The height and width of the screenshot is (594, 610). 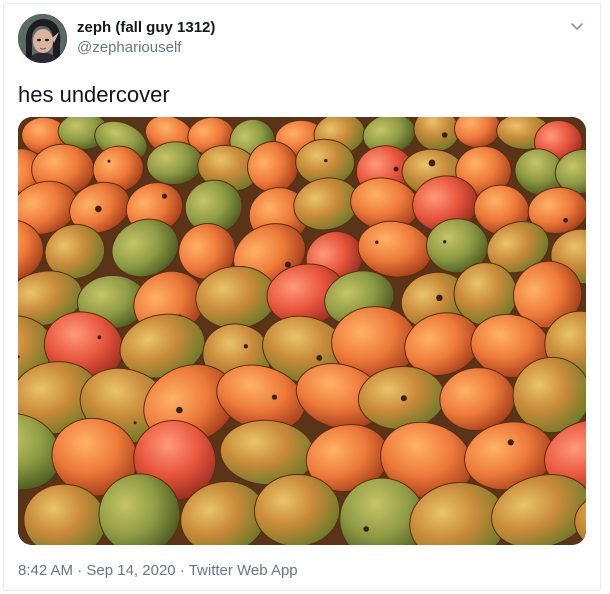 What do you see at coordinates (130, 570) in the screenshot?
I see `tweet-date: Sep 14, 2020` at bounding box center [130, 570].